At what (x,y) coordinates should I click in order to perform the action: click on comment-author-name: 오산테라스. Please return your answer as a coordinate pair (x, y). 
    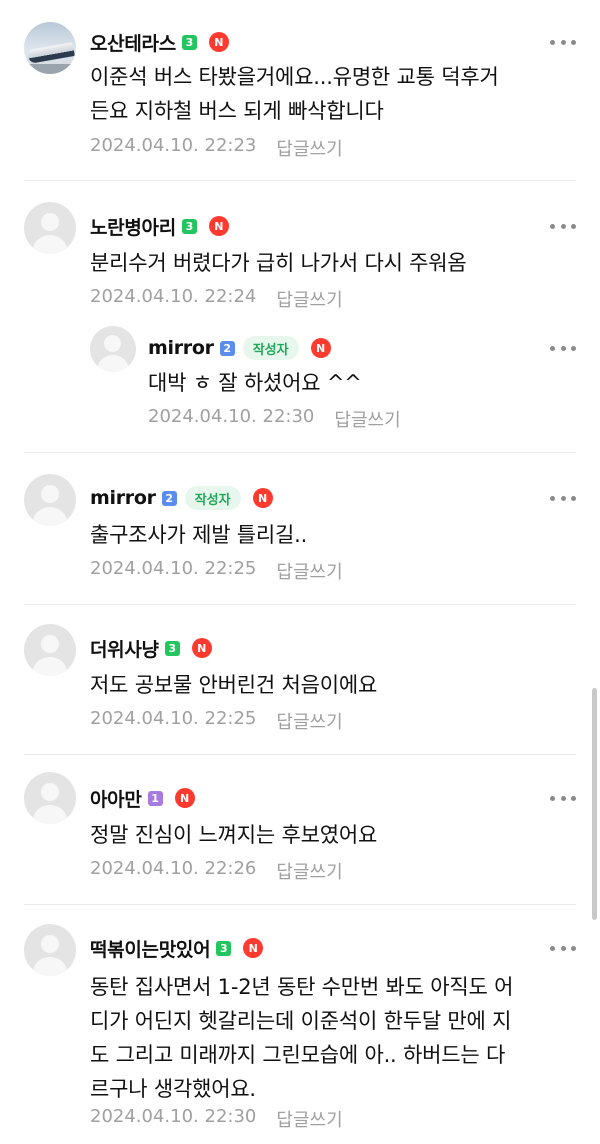
    Looking at the image, I should click on (133, 42).